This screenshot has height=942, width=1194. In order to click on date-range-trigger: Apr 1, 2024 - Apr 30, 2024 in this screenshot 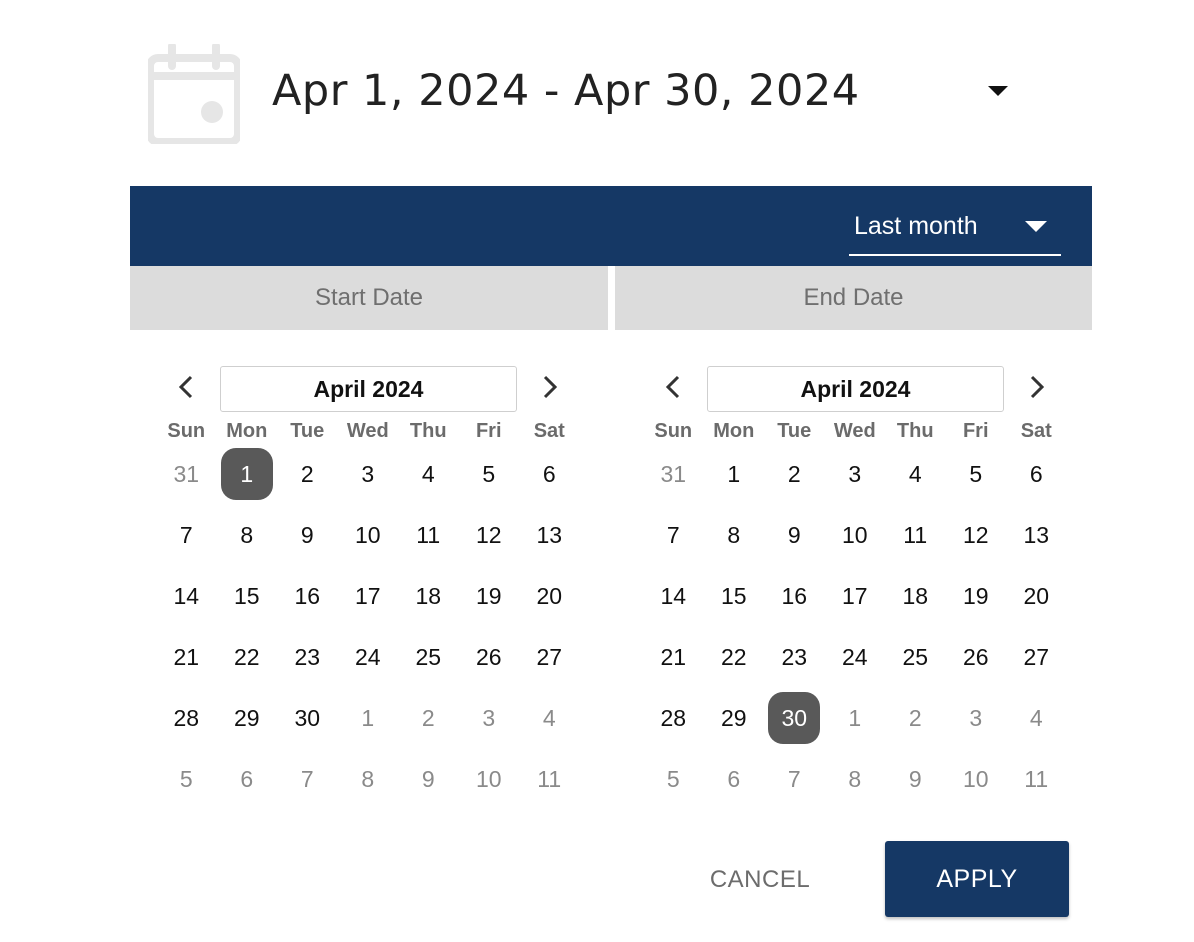, I will do `click(590, 95)`.